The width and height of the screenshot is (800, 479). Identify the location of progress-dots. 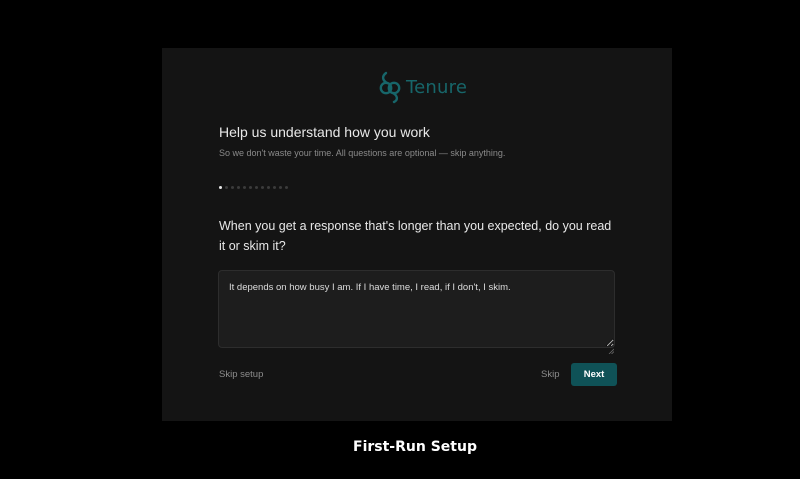
(254, 188).